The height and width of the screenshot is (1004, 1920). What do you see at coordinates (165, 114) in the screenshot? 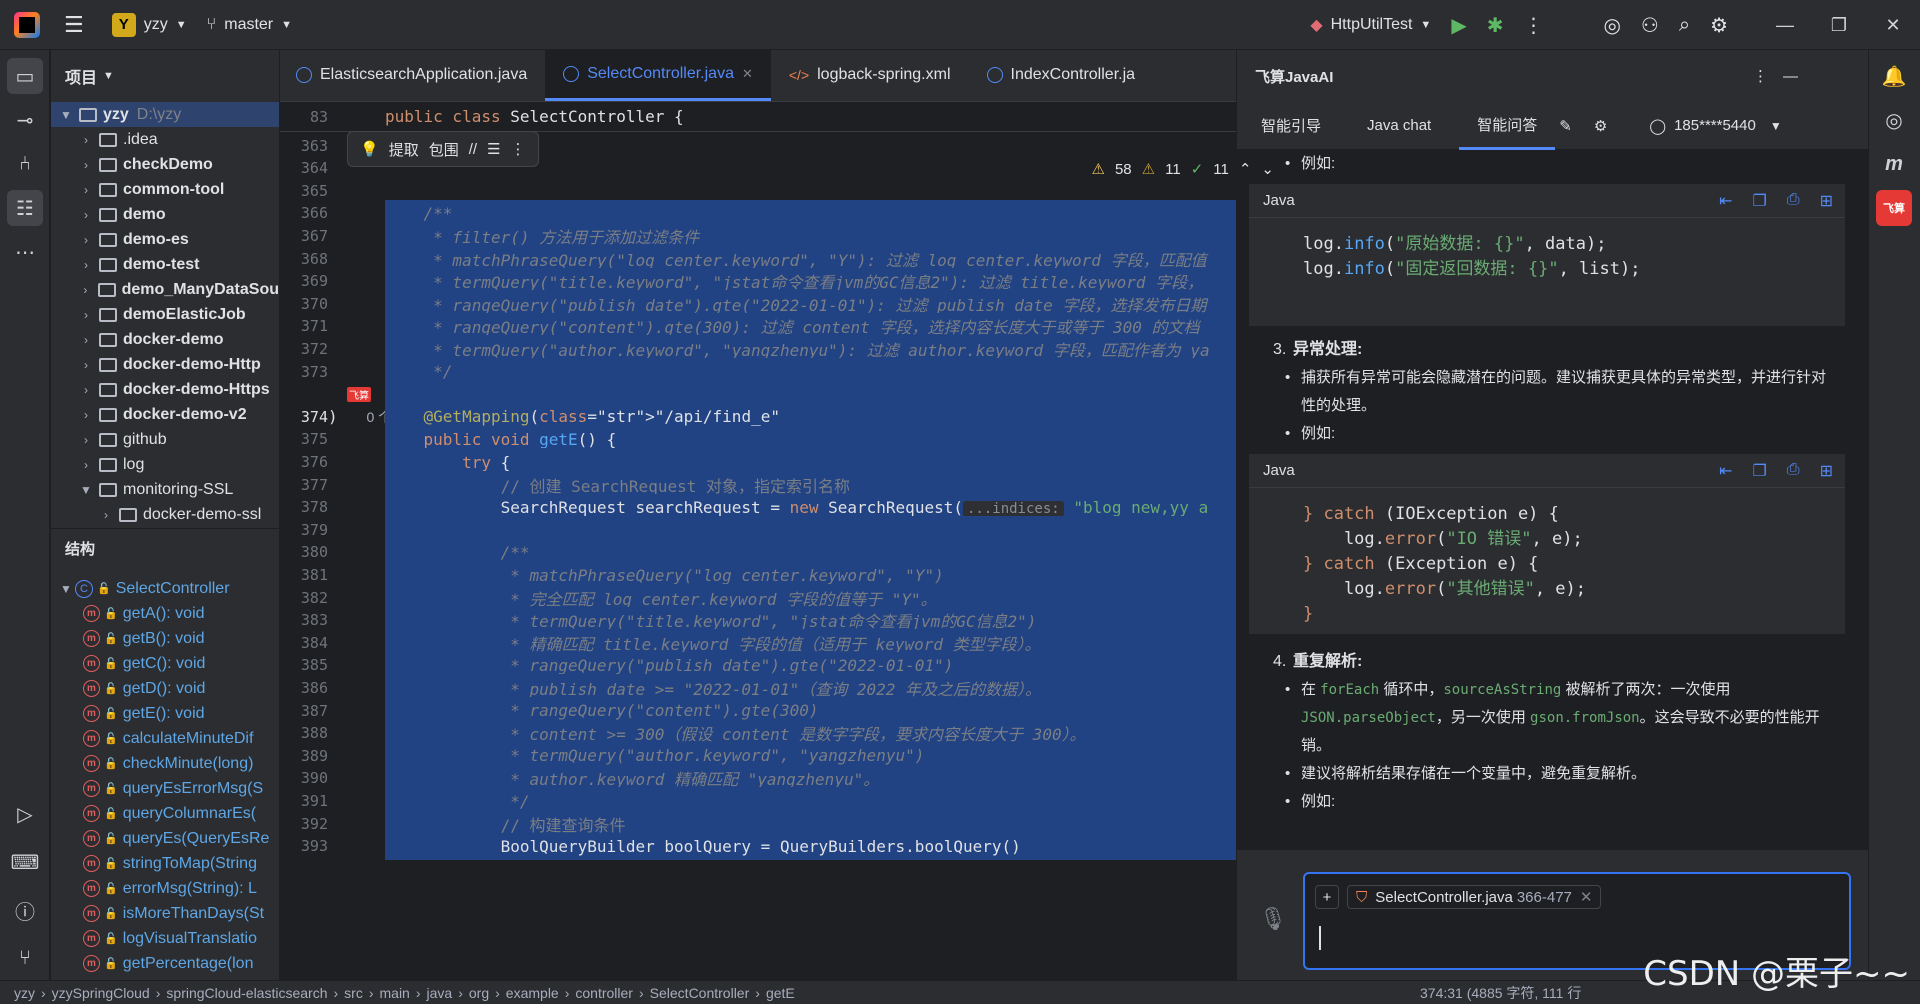
I see `tree-root: ▼ yzy D:\yzy` at bounding box center [165, 114].